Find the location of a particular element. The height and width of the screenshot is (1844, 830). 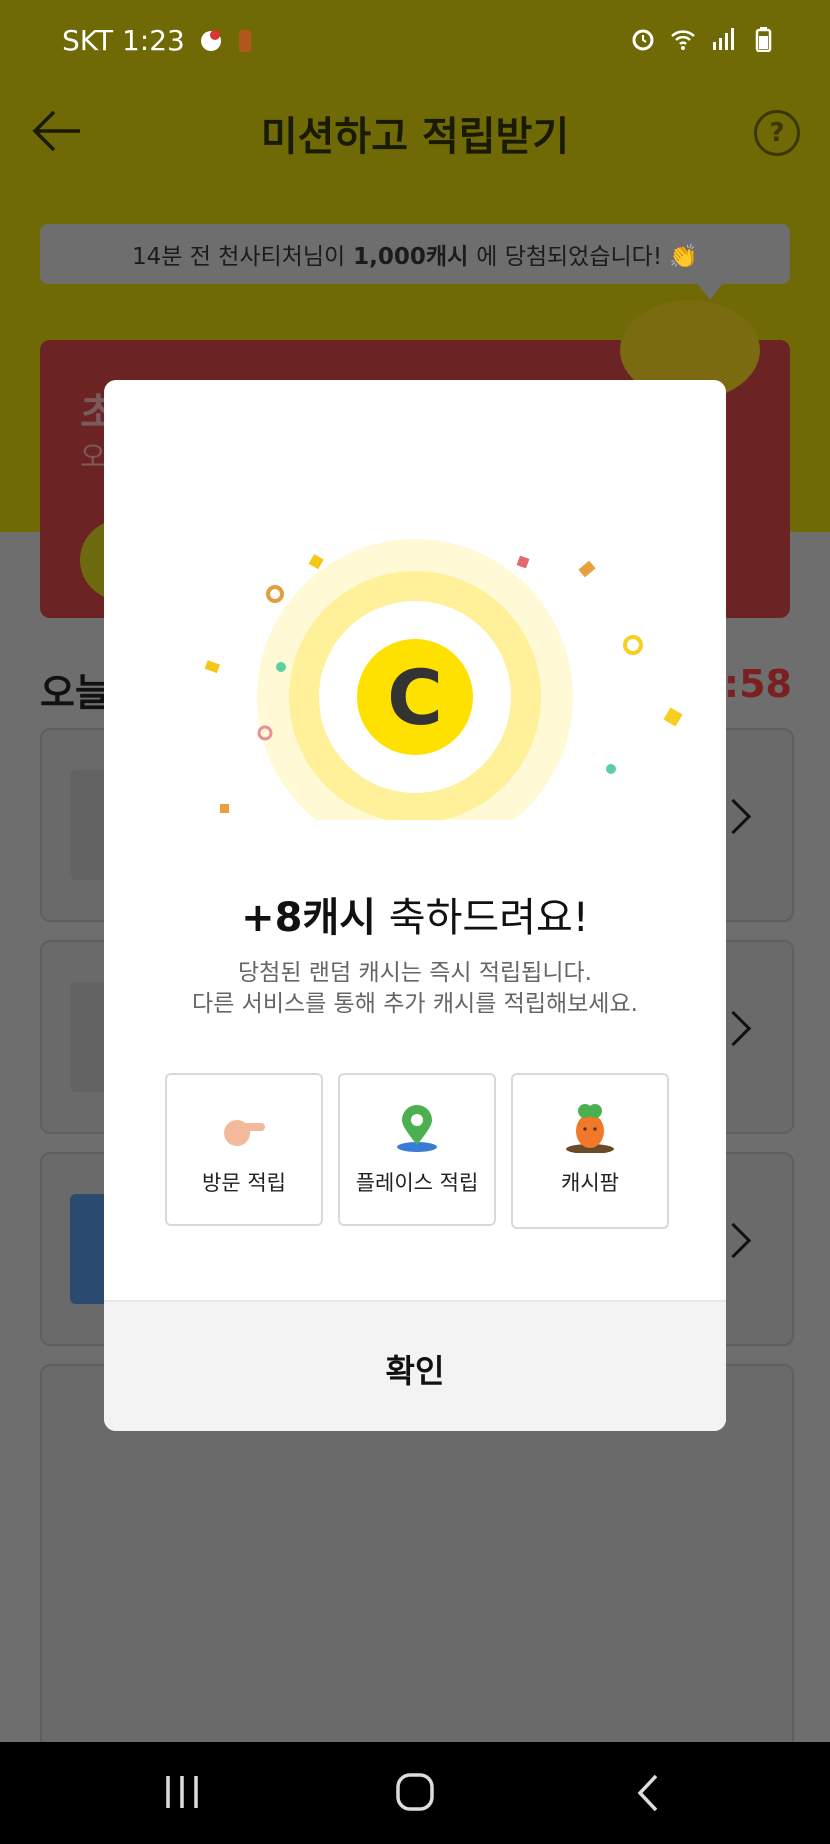

visit-reward-button: 방문 적립 is located at coordinates (244, 1149).